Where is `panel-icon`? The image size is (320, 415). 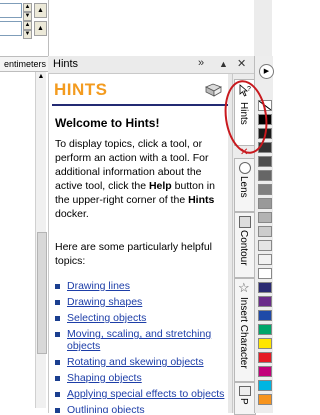
panel-icon is located at coordinates (245, 391).